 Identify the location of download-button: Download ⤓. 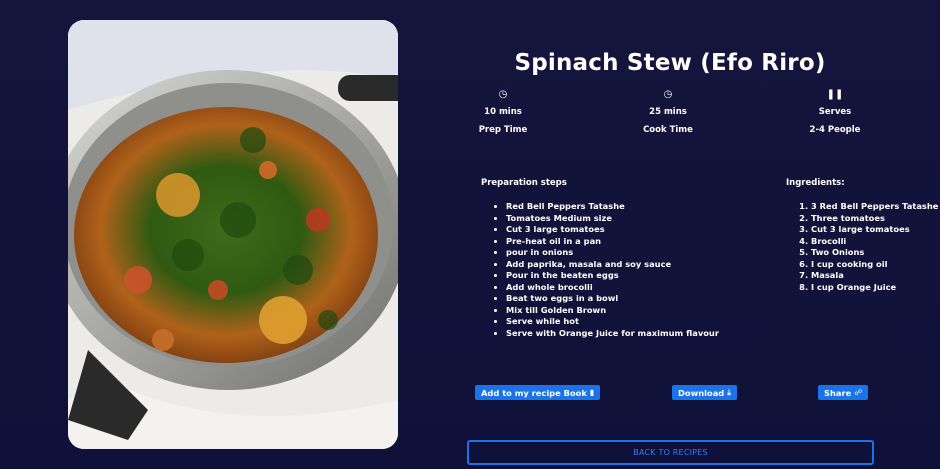
(704, 392).